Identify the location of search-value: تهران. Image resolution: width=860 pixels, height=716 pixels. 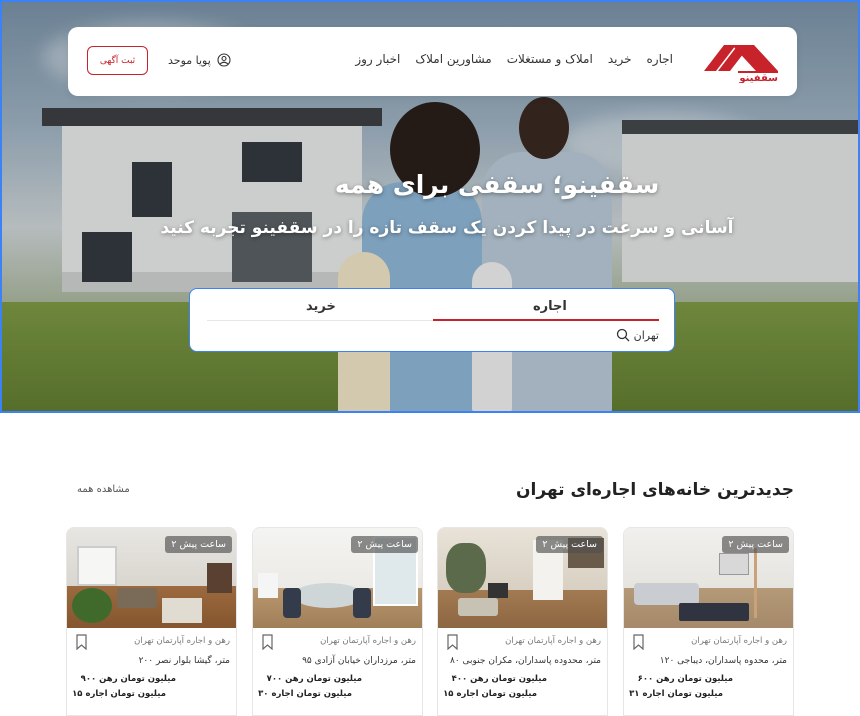
(646, 335).